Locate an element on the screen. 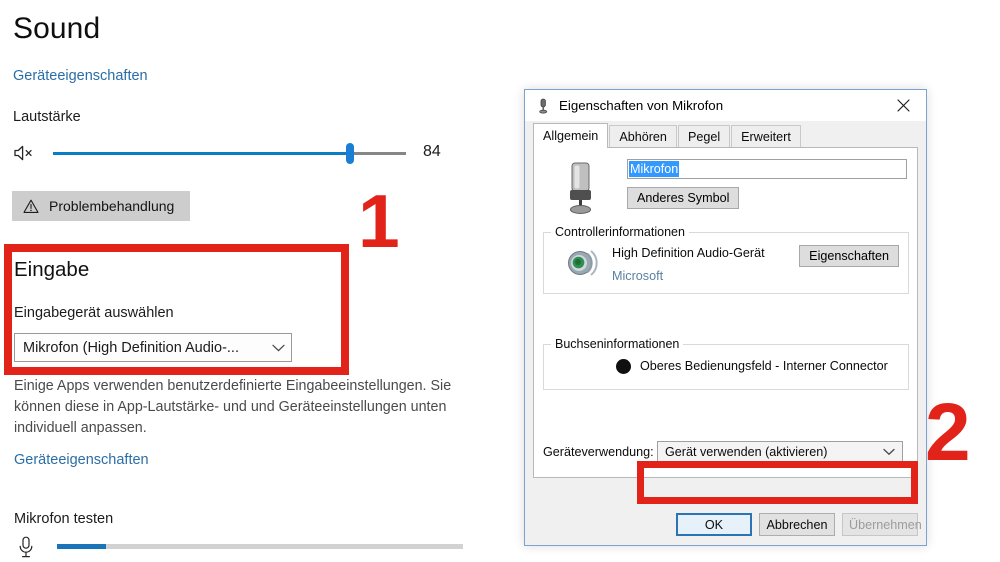 This screenshot has width=1000, height=562. ok-button: OK is located at coordinates (714, 524).